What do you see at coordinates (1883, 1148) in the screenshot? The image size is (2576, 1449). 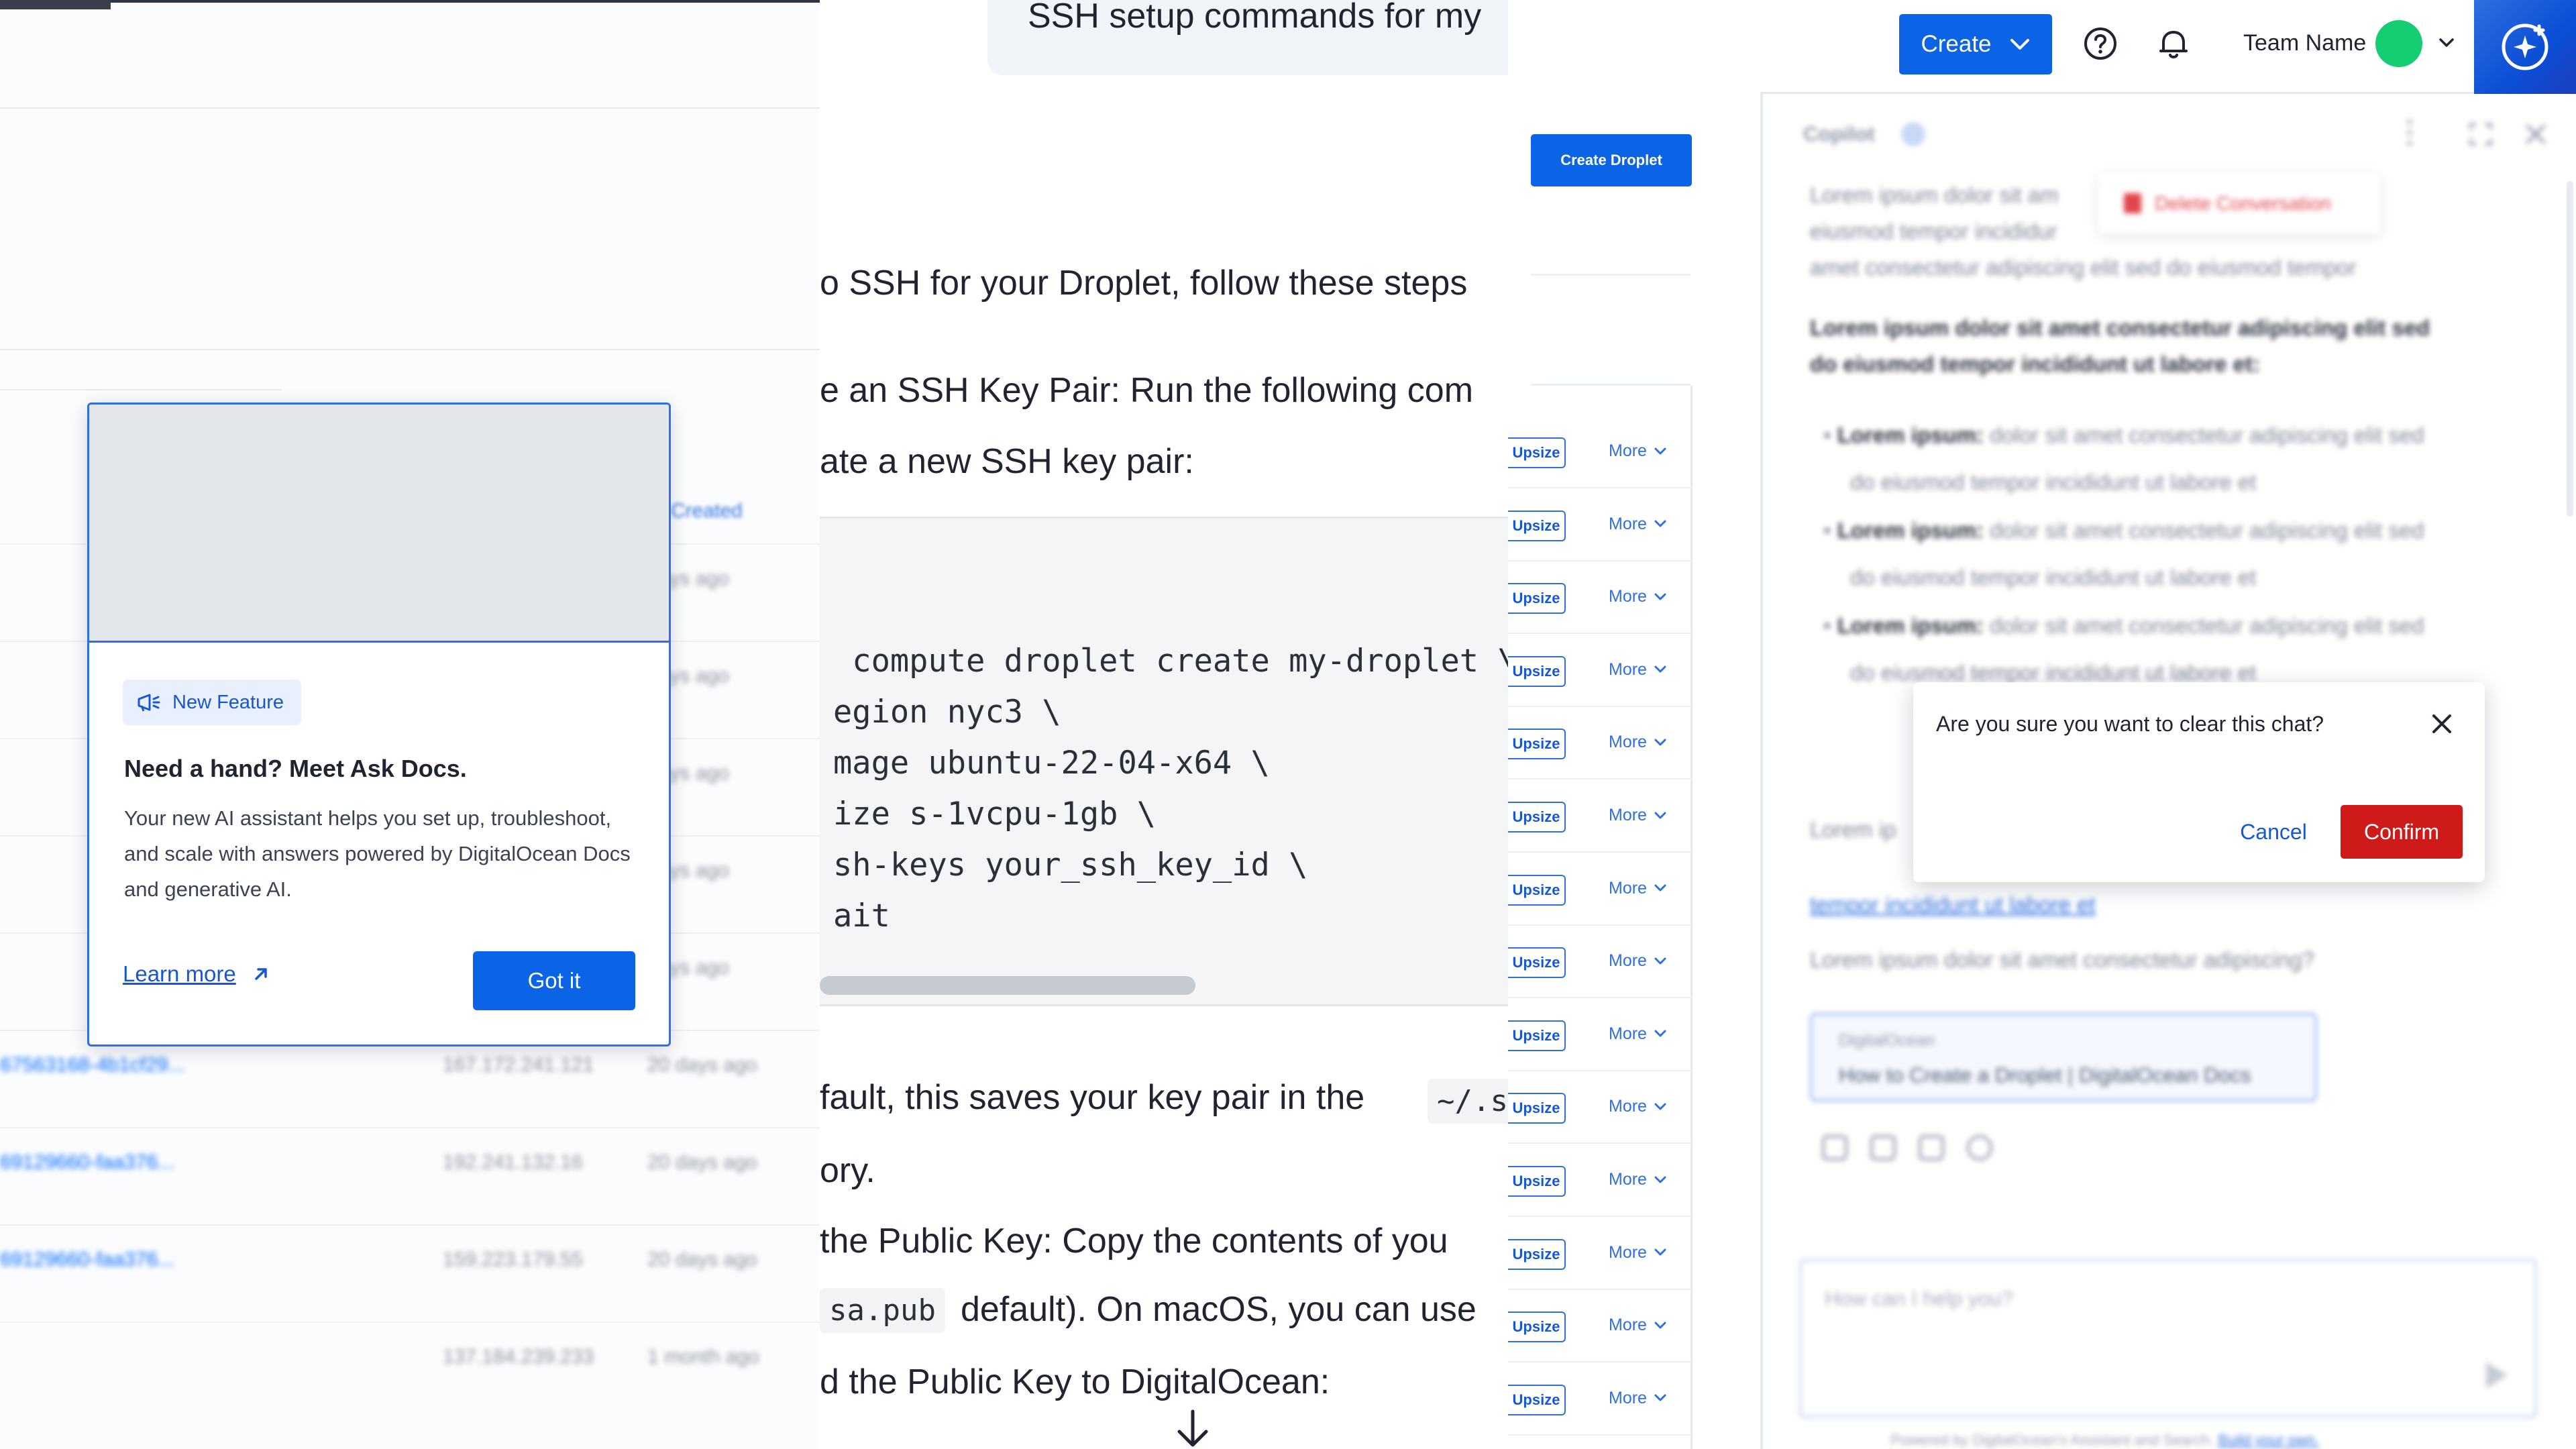 I see `thumbs-up-icon` at bounding box center [1883, 1148].